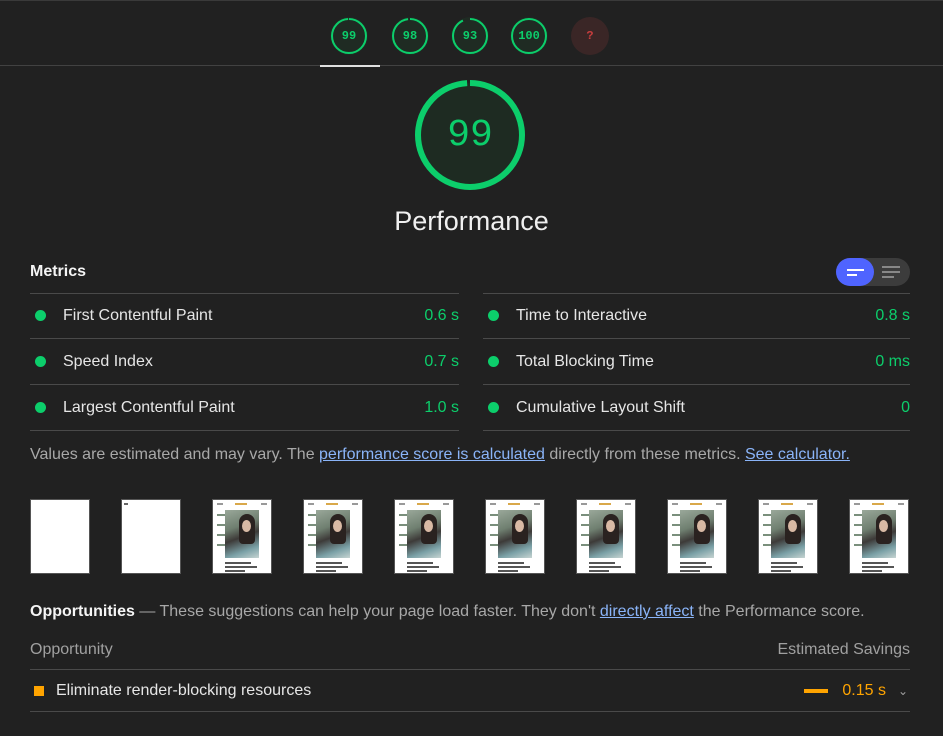 This screenshot has width=943, height=736. I want to click on gauge-score: 100, so click(529, 36).